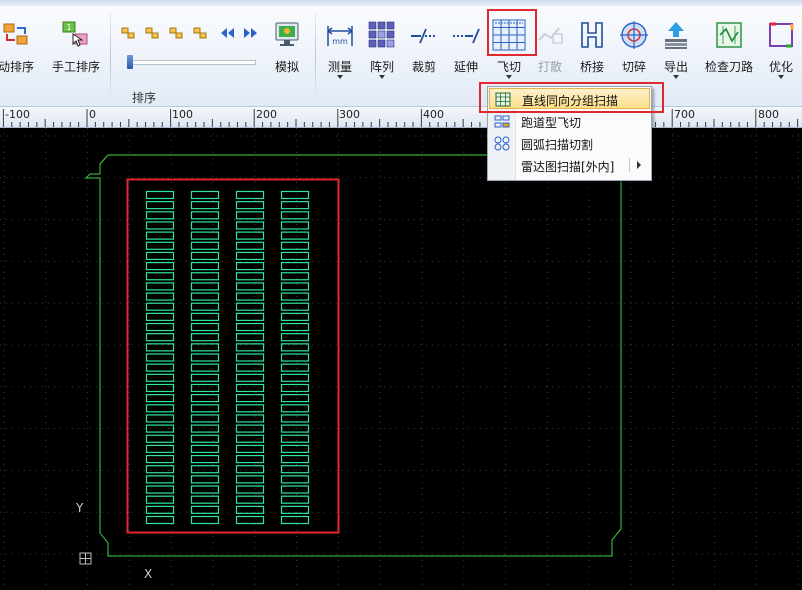 The height and width of the screenshot is (590, 802). What do you see at coordinates (227, 33) in the screenshot?
I see `step-back-icon` at bounding box center [227, 33].